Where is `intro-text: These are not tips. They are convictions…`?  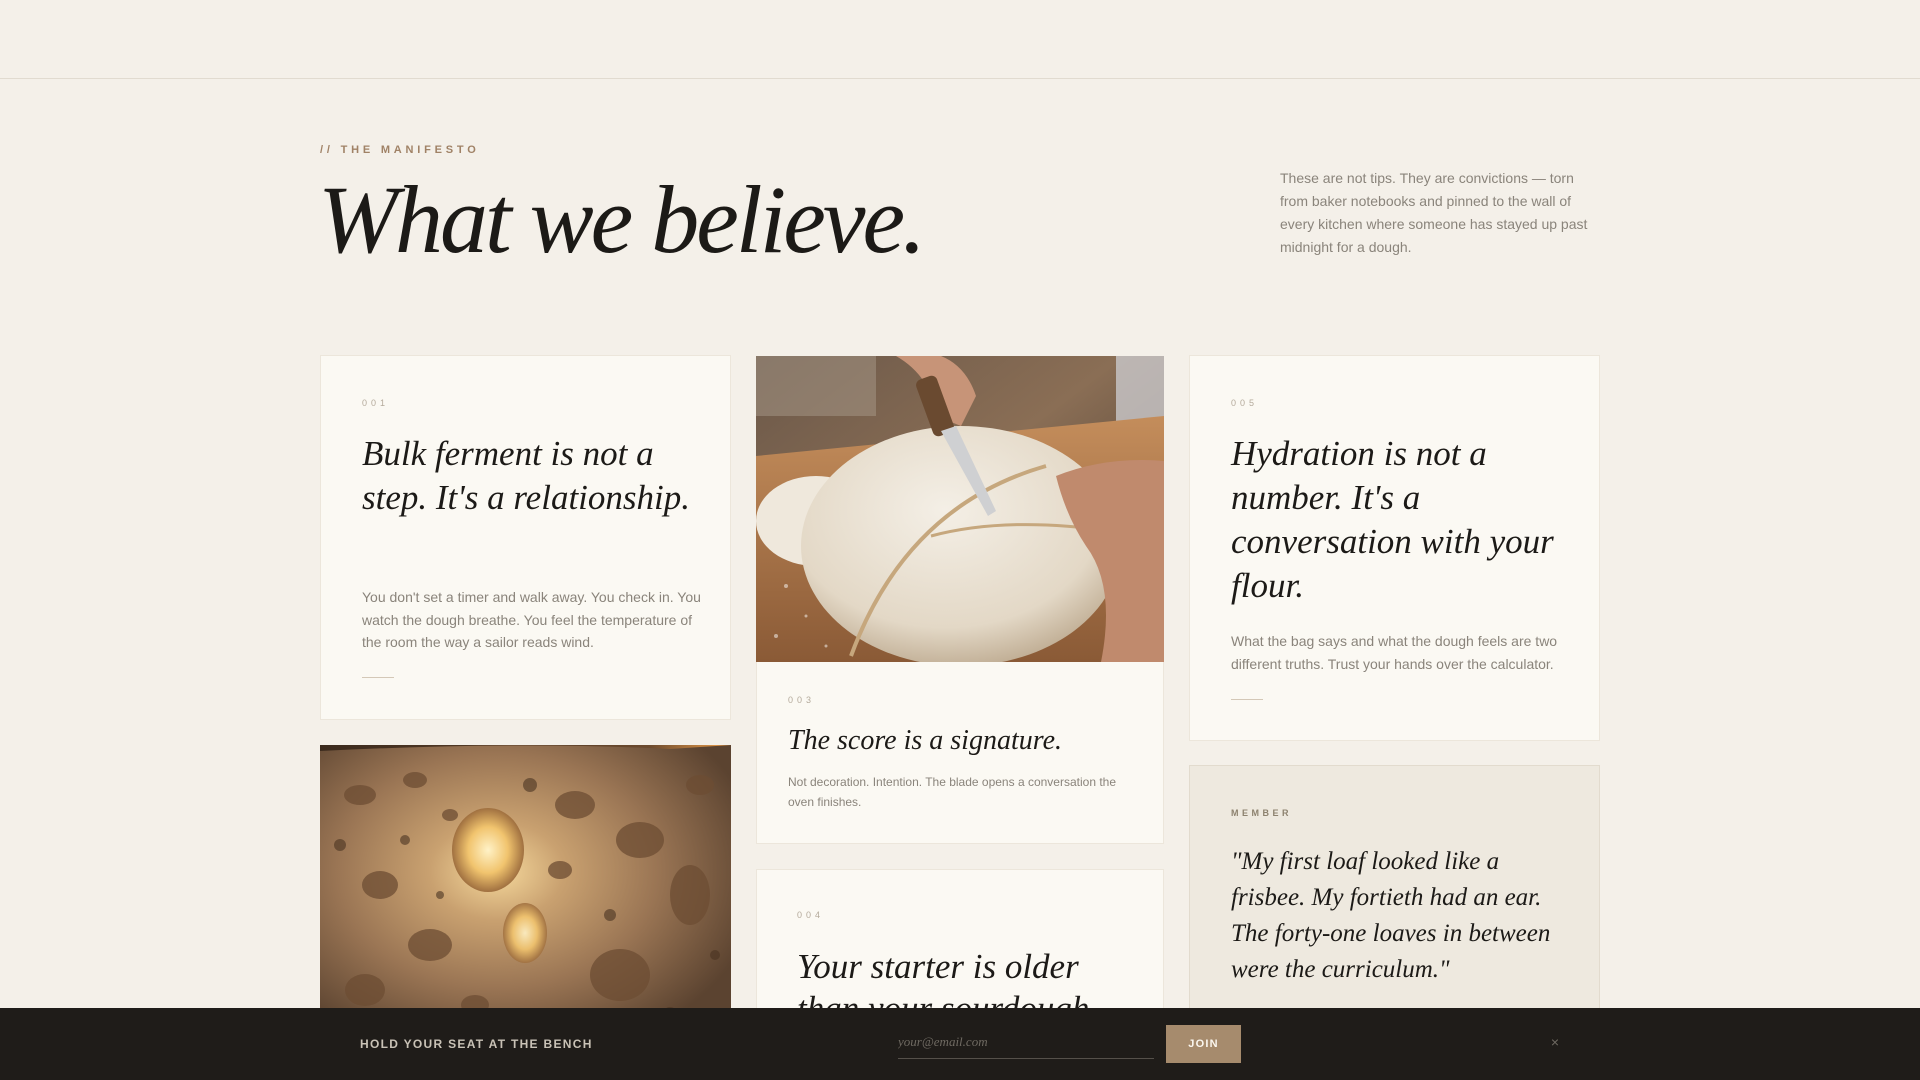 intro-text: These are not tips. They are convictions… is located at coordinates (1434, 212).